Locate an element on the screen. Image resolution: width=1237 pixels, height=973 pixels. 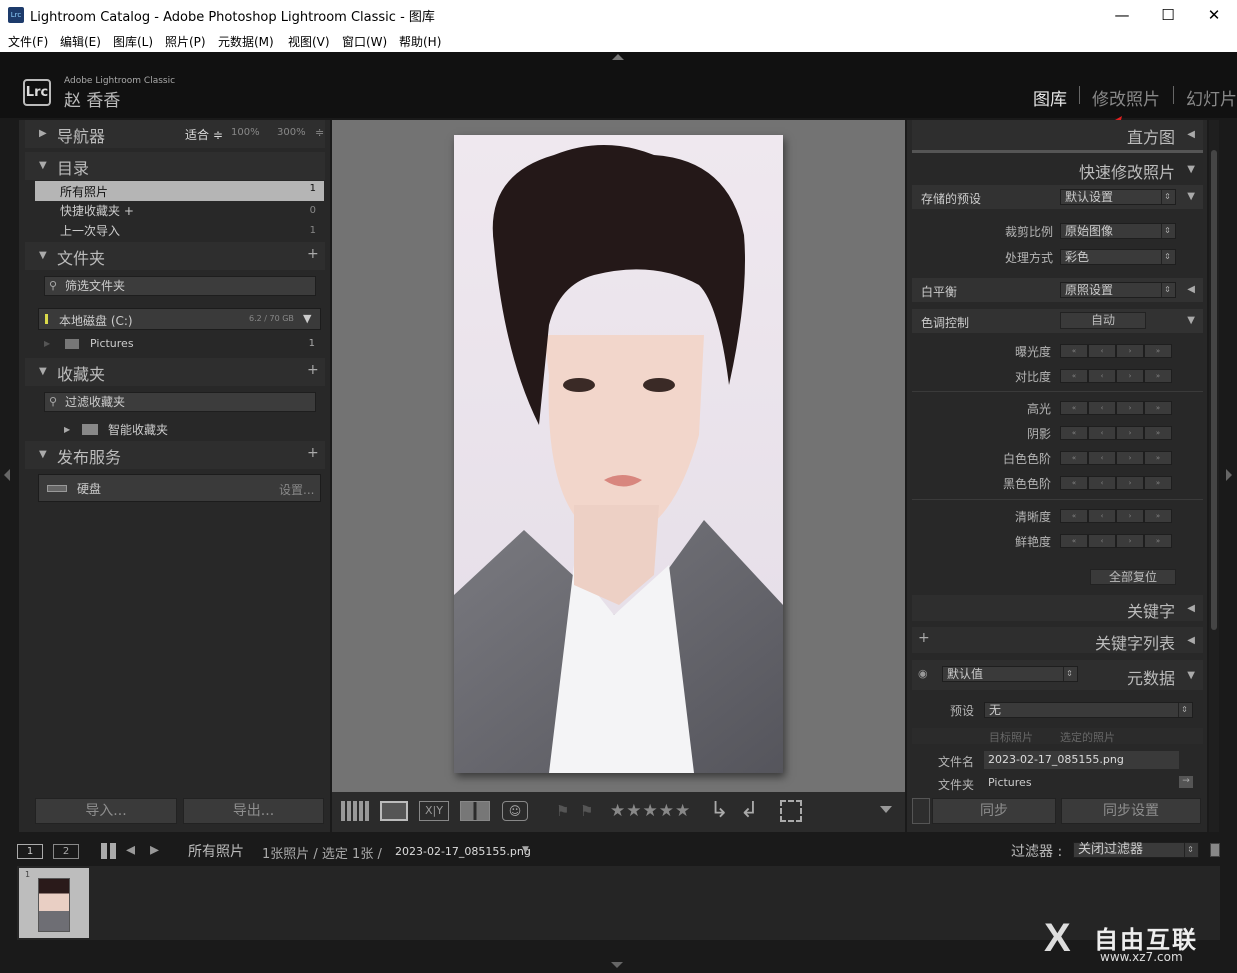
expand-icon: ◀ is located at coordinates (1191, 289).